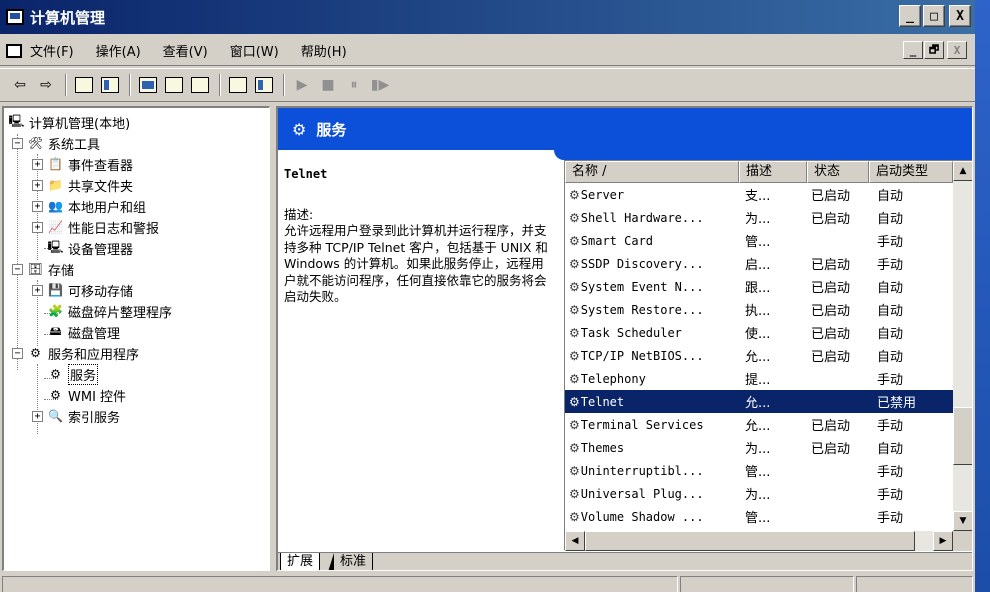  I want to click on export-list-button, so click(200, 85).